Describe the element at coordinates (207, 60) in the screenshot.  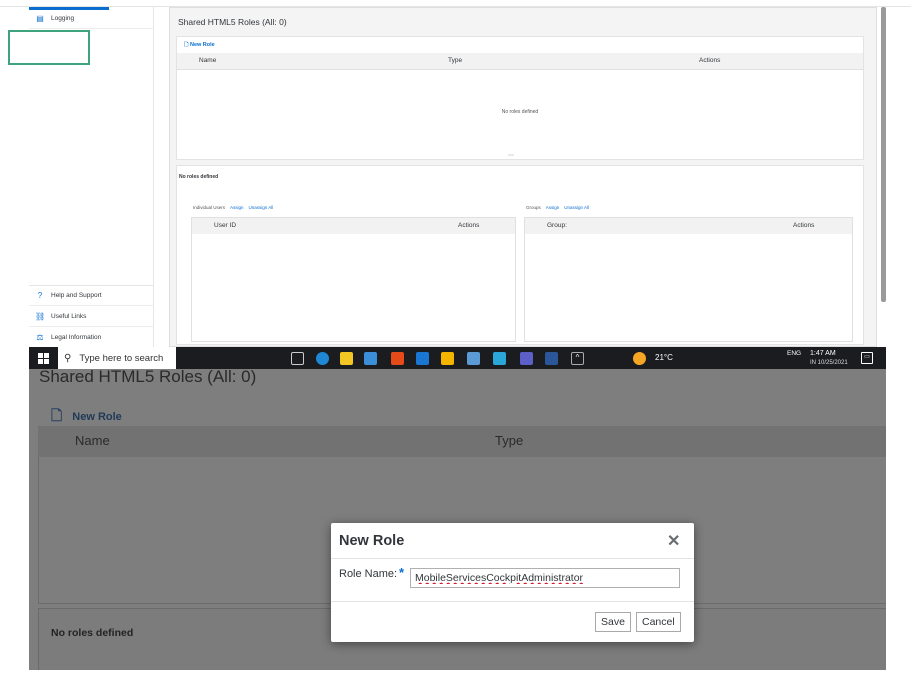
I see `column-name: Name` at that location.